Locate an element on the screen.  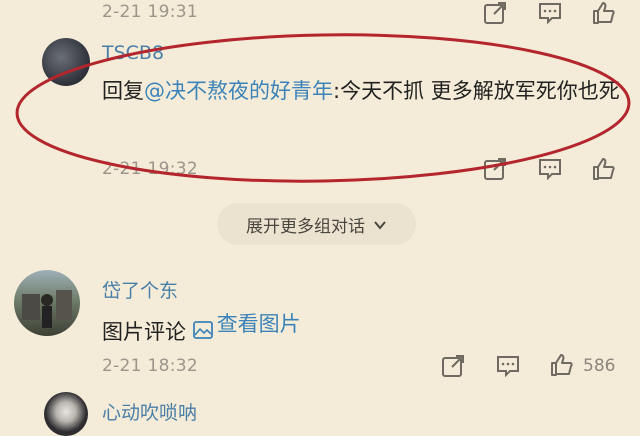
expand-more-label: 展开更多组对话 is located at coordinates (305, 226).